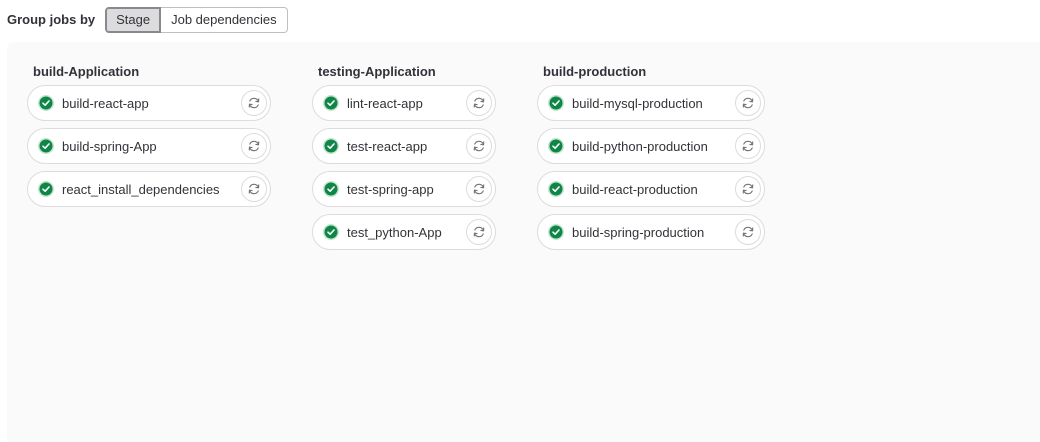 This screenshot has width=1040, height=442. I want to click on job-item: test-spring-app, so click(404, 189).